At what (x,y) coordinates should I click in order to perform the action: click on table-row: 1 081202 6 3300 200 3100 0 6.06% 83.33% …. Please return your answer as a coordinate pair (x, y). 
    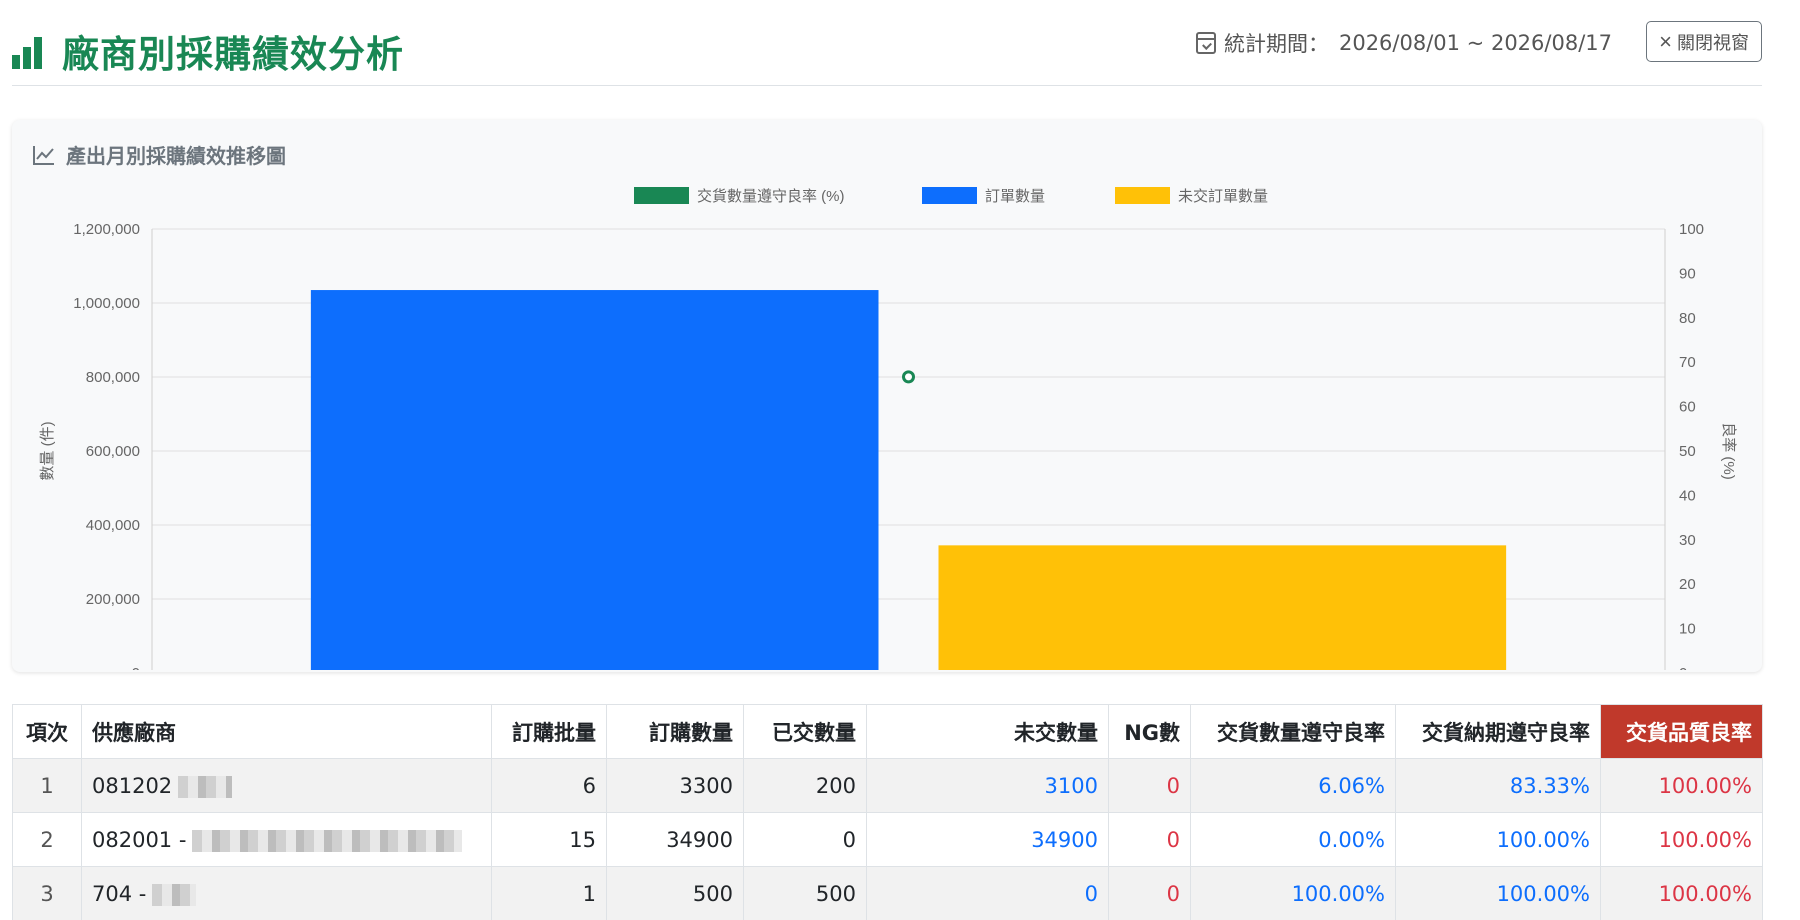
    Looking at the image, I should click on (887, 785).